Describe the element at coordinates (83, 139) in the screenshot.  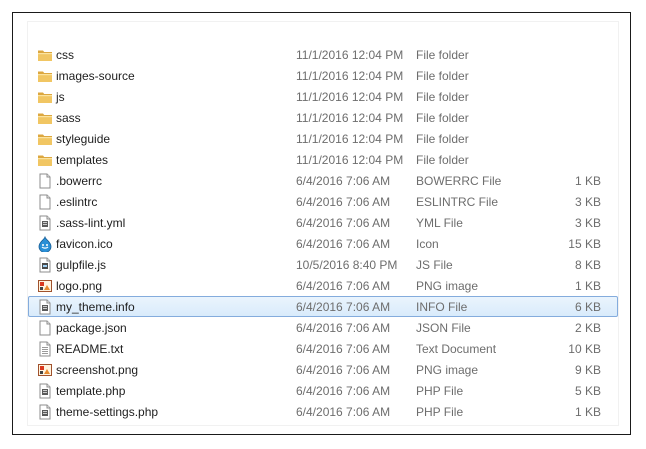
I see `file-name: styleguide` at that location.